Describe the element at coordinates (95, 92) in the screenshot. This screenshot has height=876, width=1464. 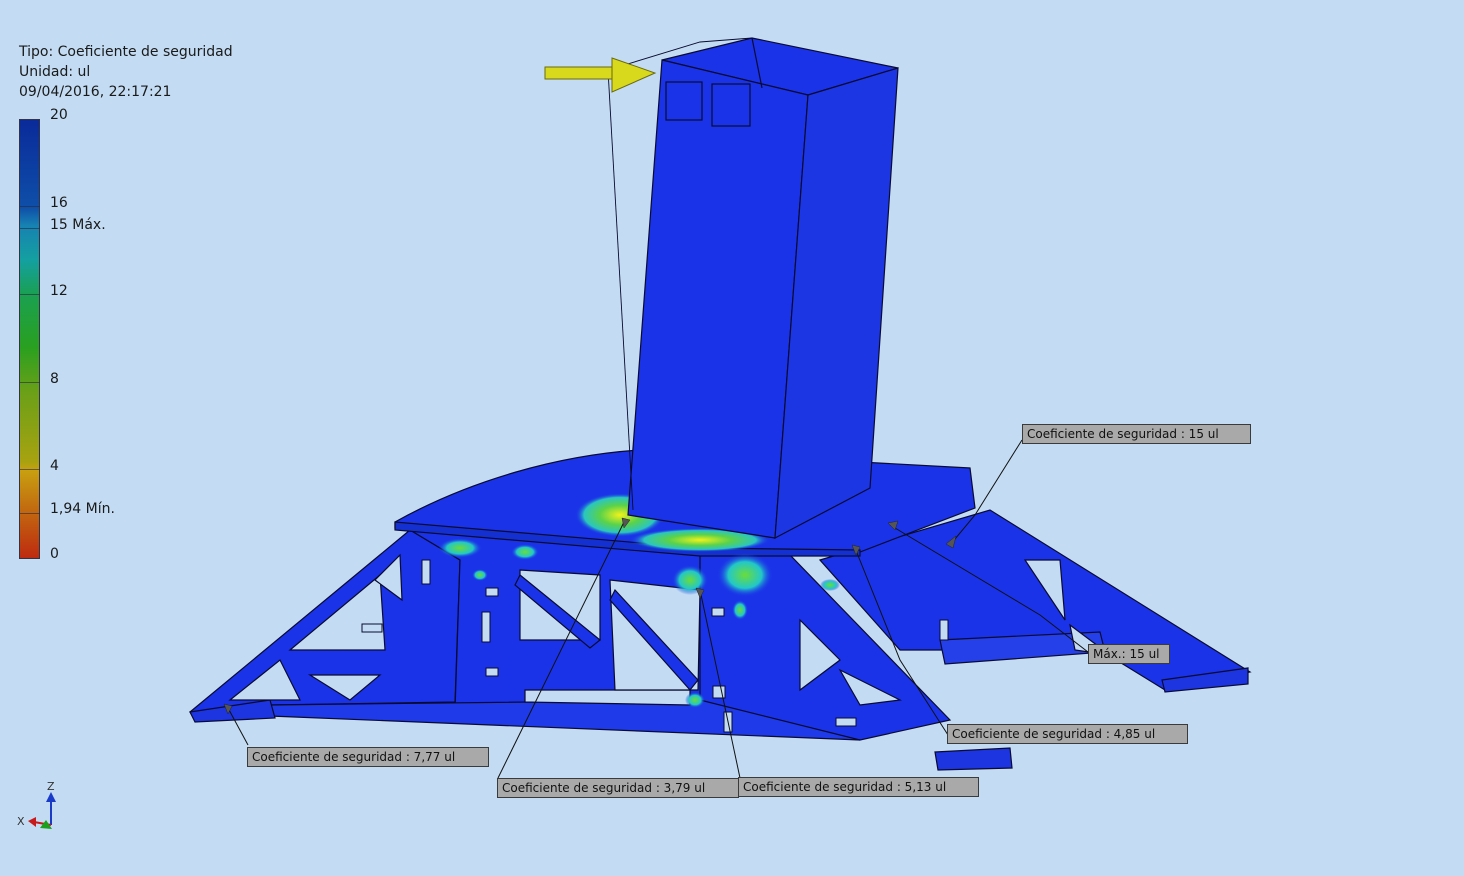
I see `timestamp-label: 09/04/2016, 22:17:21` at that location.